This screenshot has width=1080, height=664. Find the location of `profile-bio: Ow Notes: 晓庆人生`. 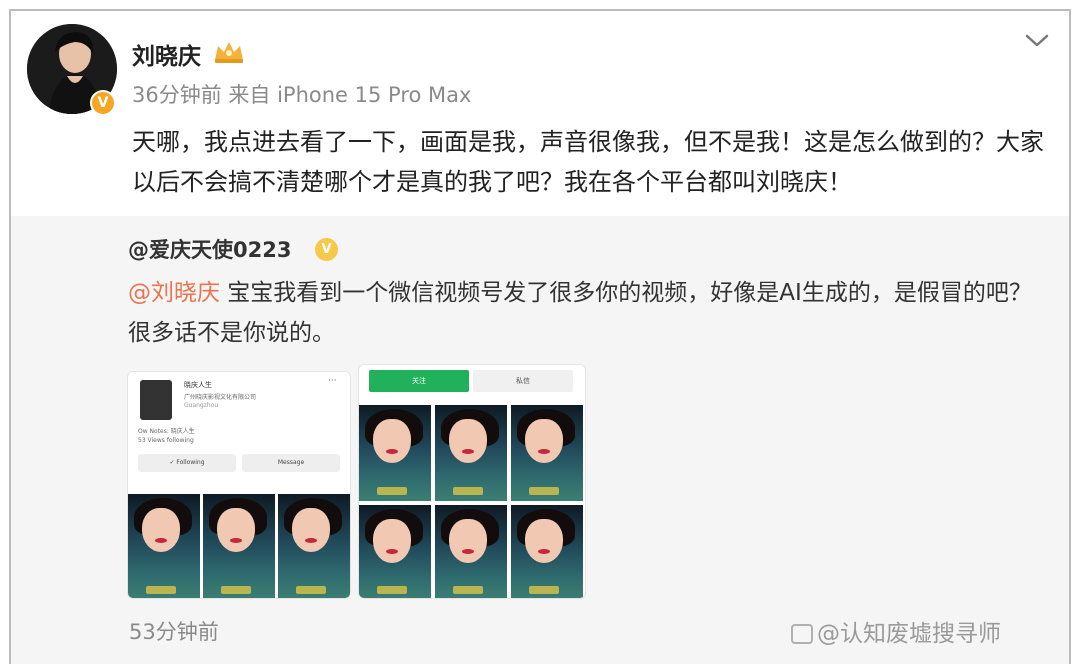

profile-bio: Ow Notes: 晓庆人生 is located at coordinates (166, 431).